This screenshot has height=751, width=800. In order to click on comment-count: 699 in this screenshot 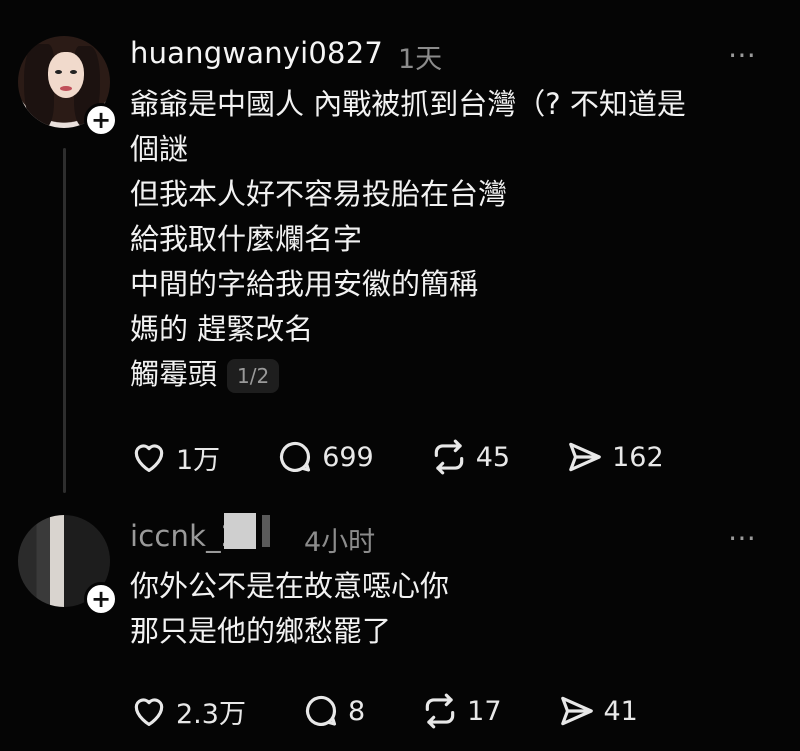, I will do `click(348, 457)`.